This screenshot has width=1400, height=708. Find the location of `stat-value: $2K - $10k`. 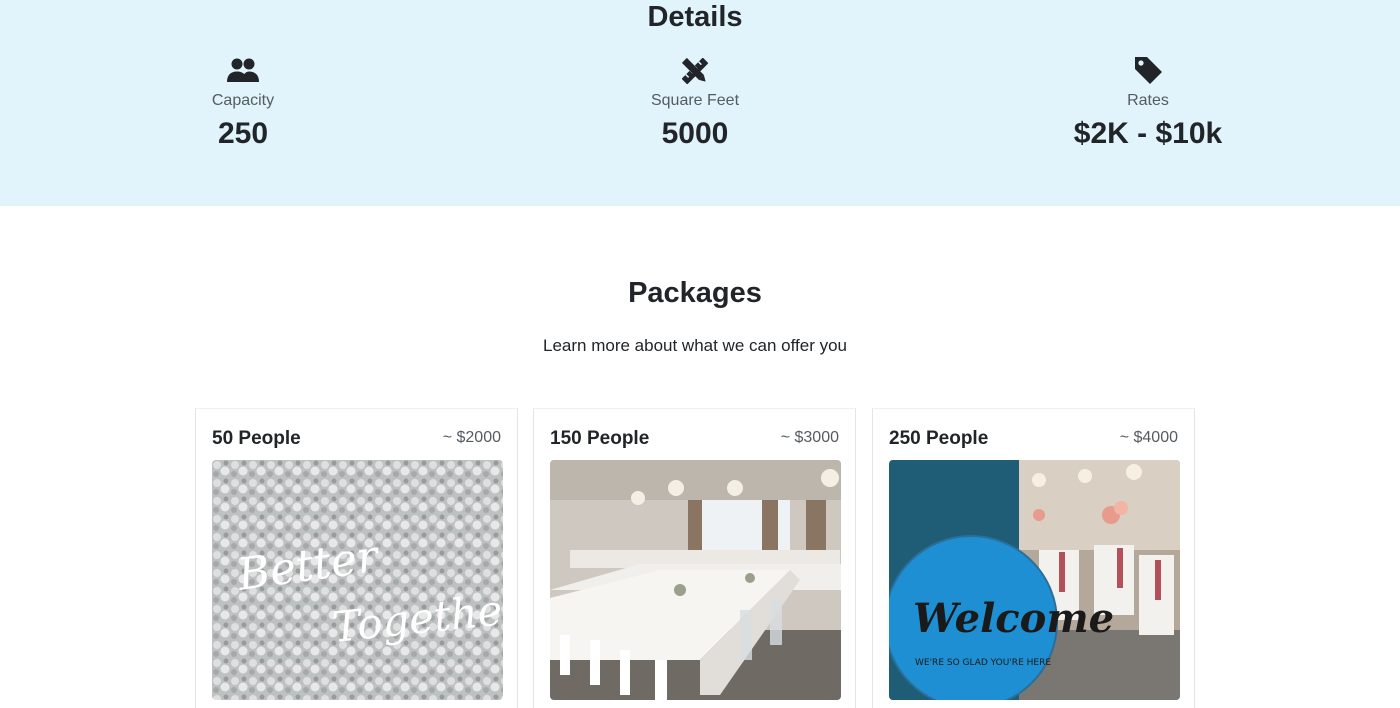

stat-value: $2K - $10k is located at coordinates (1148, 133).